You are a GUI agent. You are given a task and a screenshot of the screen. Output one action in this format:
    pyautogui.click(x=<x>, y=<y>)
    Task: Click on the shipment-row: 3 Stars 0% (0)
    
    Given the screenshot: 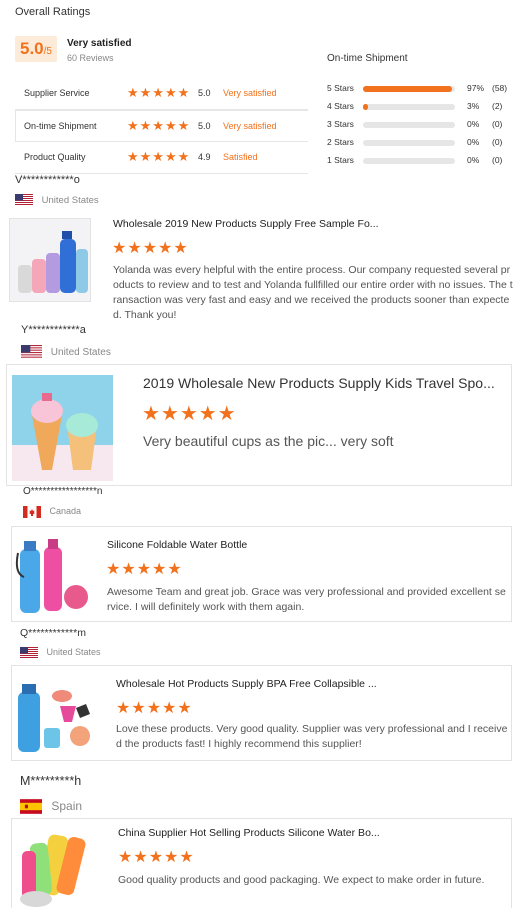 What is the action you would take?
    pyautogui.click(x=422, y=128)
    